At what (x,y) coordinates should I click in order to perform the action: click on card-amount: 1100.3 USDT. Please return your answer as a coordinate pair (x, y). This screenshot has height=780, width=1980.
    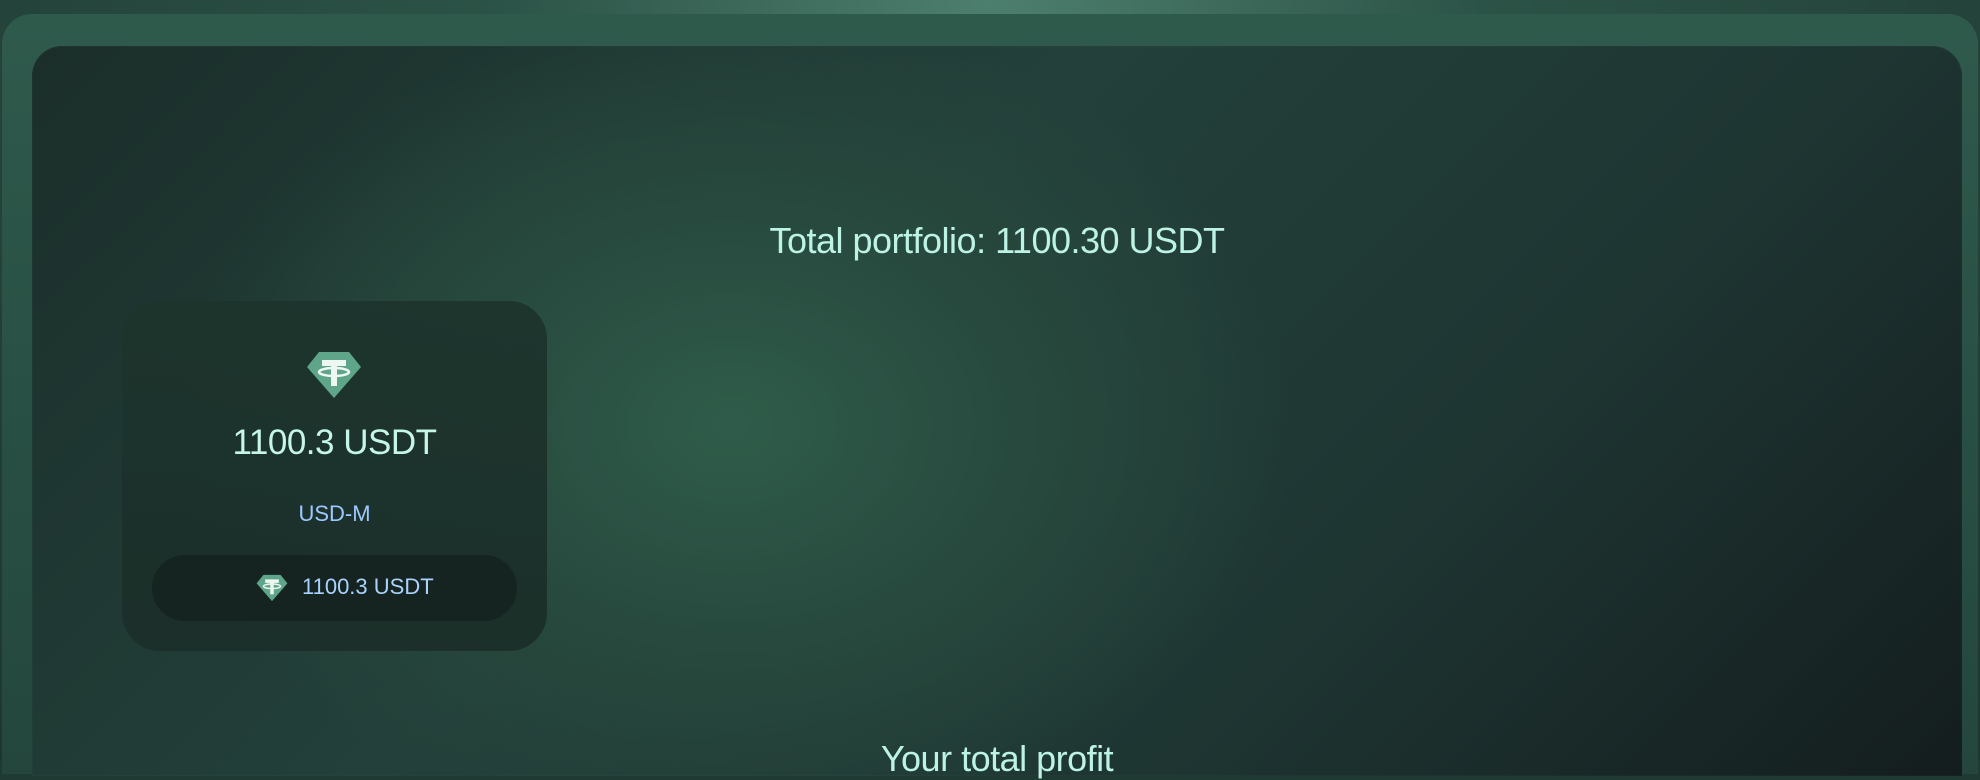
    Looking at the image, I should click on (334, 442).